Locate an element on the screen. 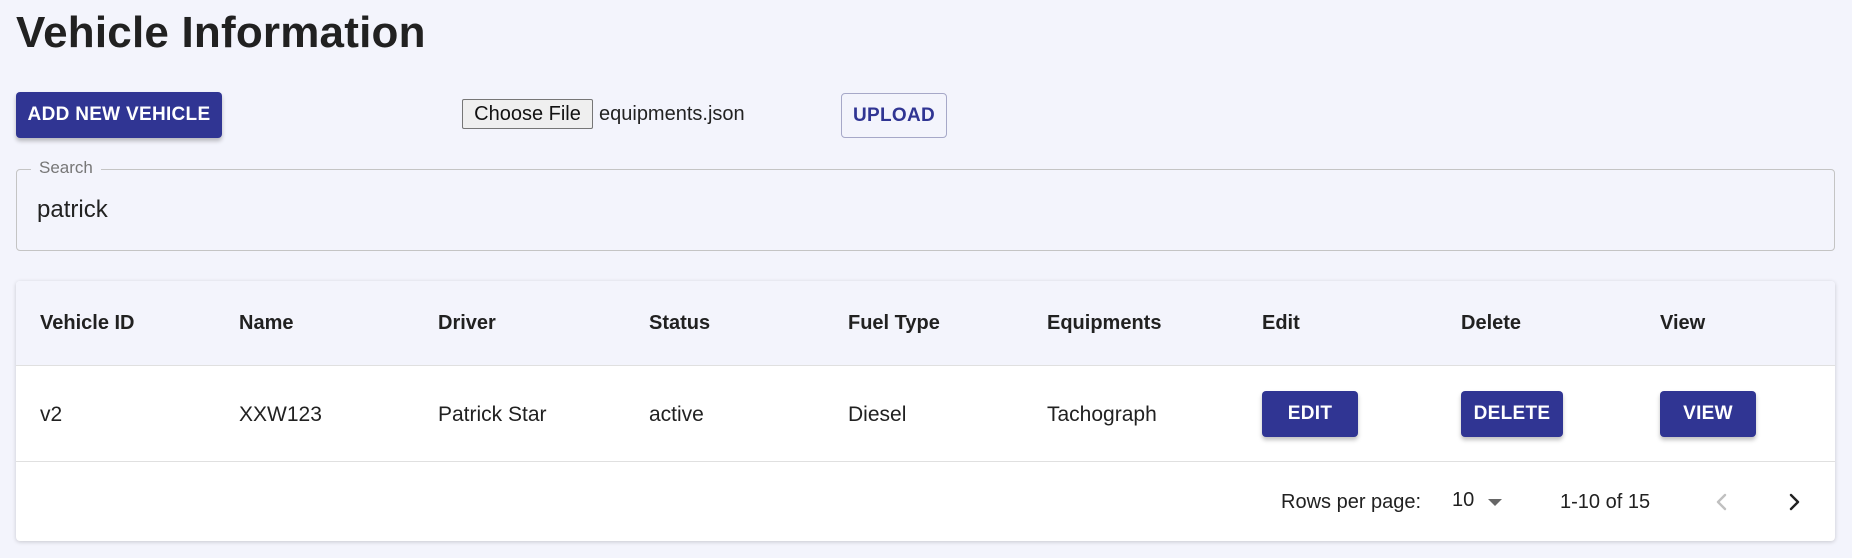 The image size is (1852, 558). column-header-edit: Edit is located at coordinates (1281, 323).